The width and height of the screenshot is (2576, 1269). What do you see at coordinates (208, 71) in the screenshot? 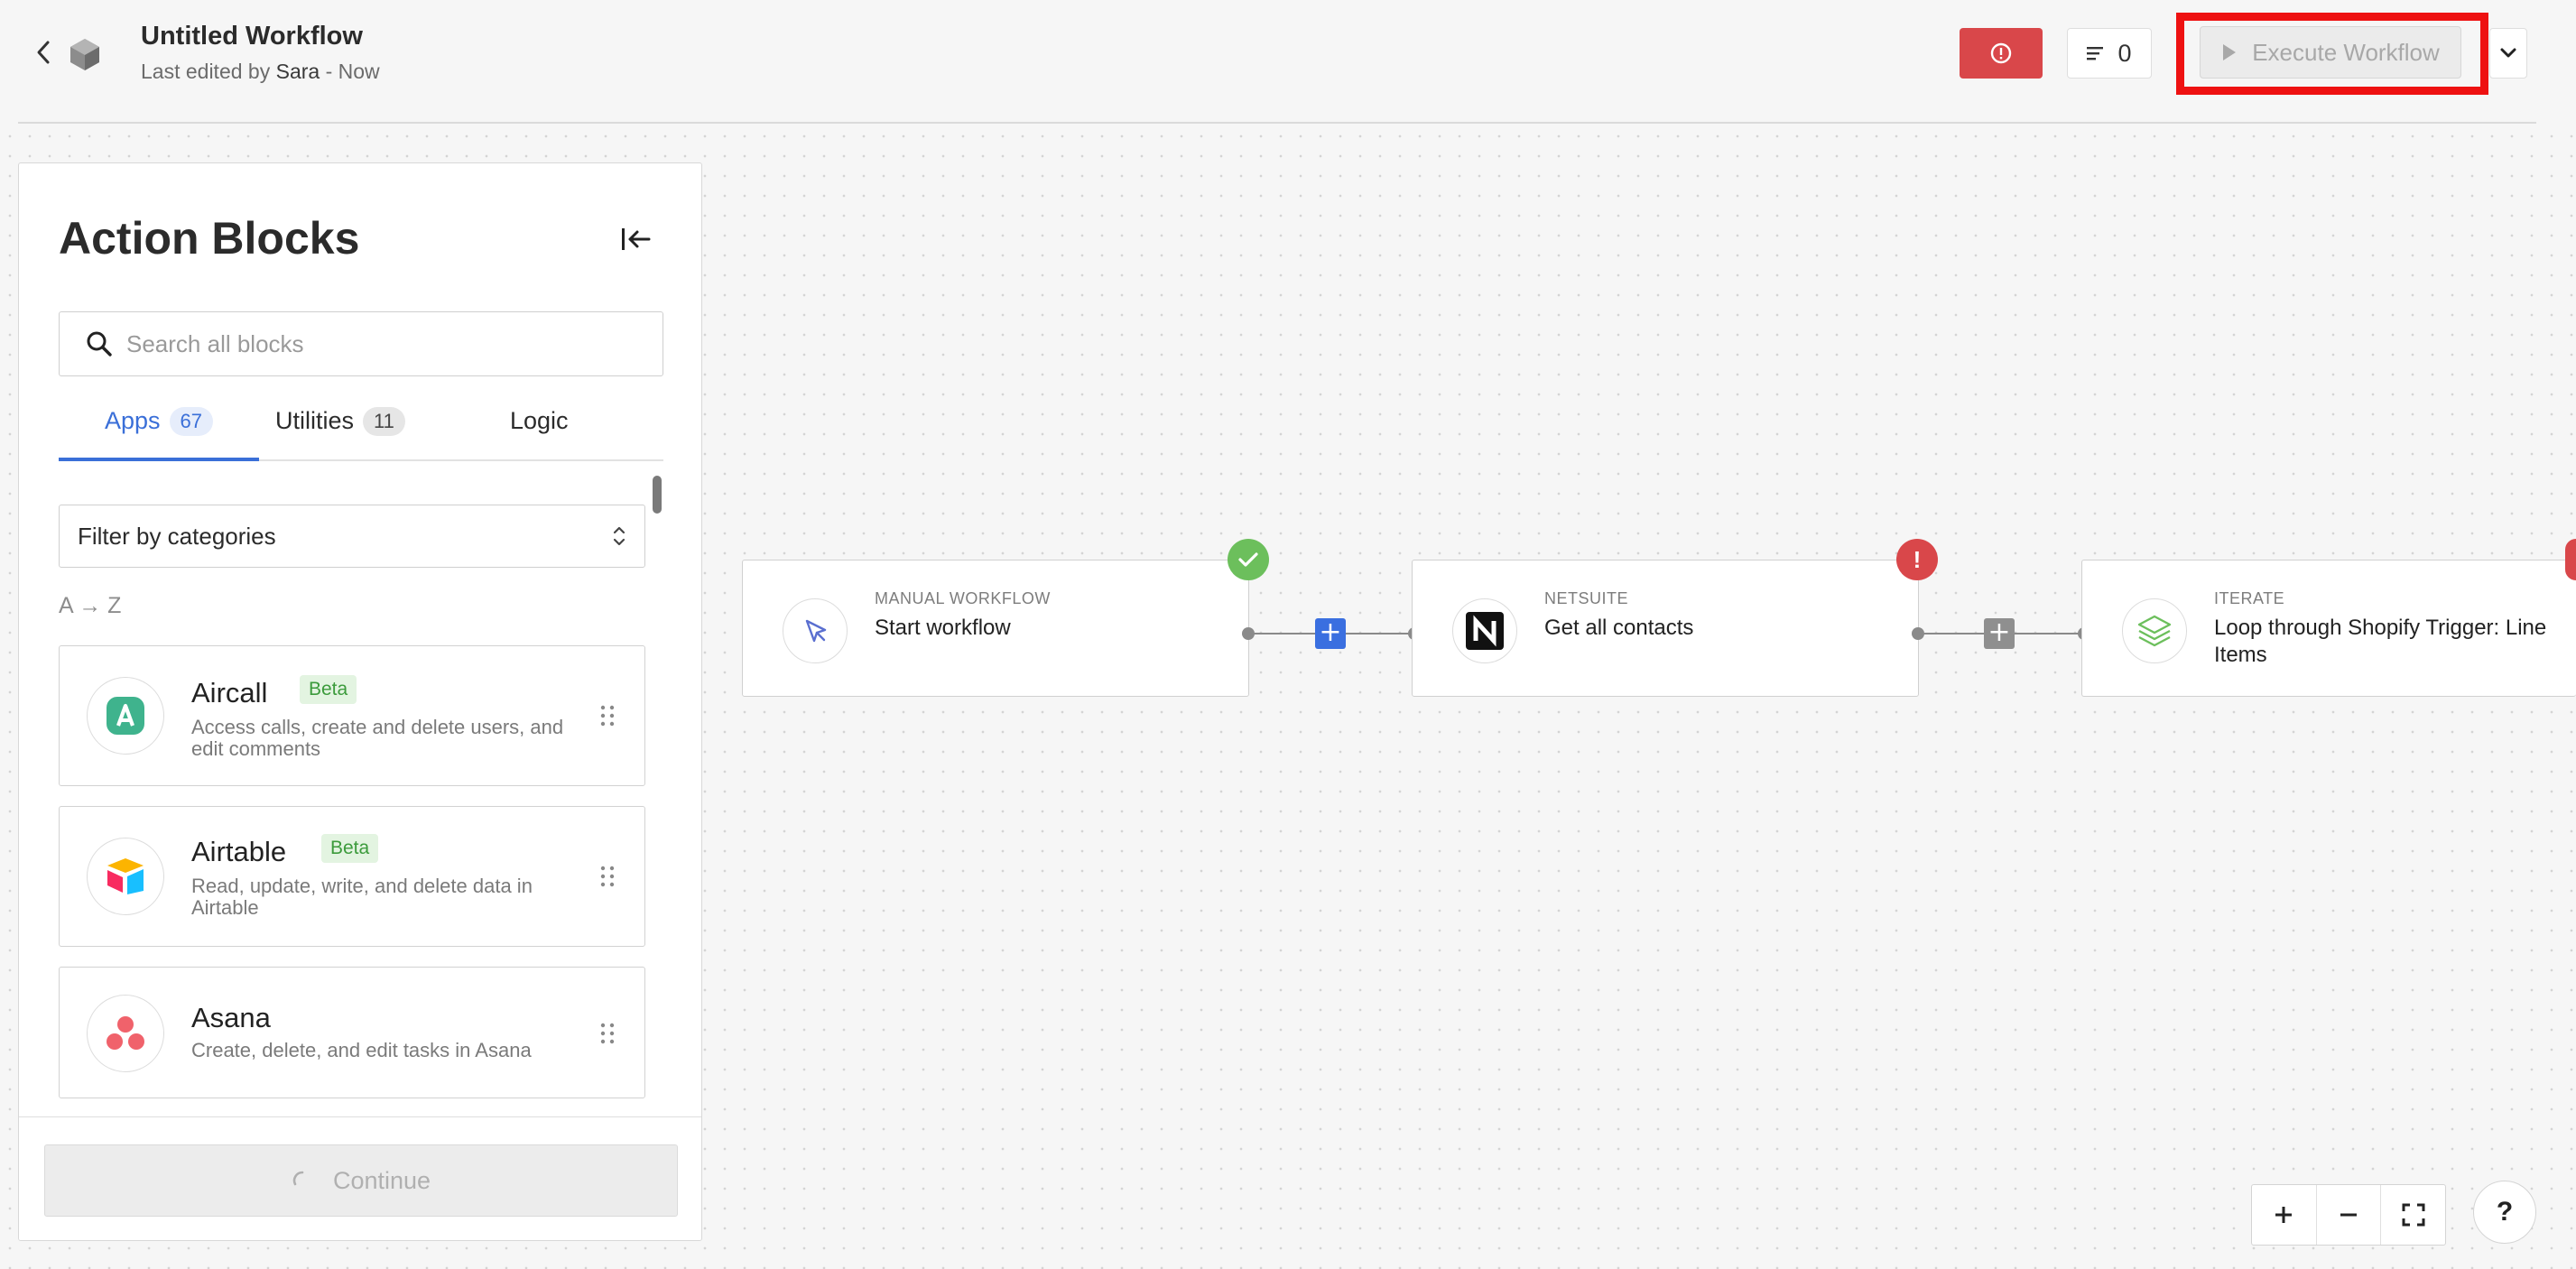
I see `last-edited-prefix: Last edited by` at bounding box center [208, 71].